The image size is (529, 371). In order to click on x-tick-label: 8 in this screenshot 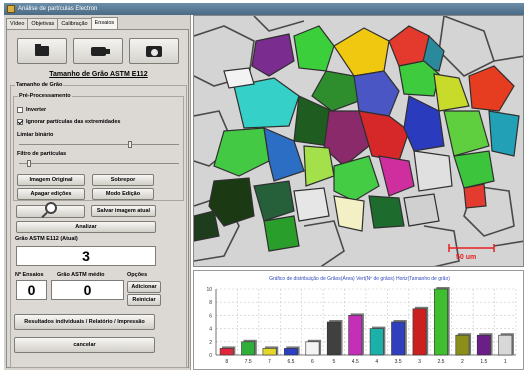, I will do `click(226, 362)`.